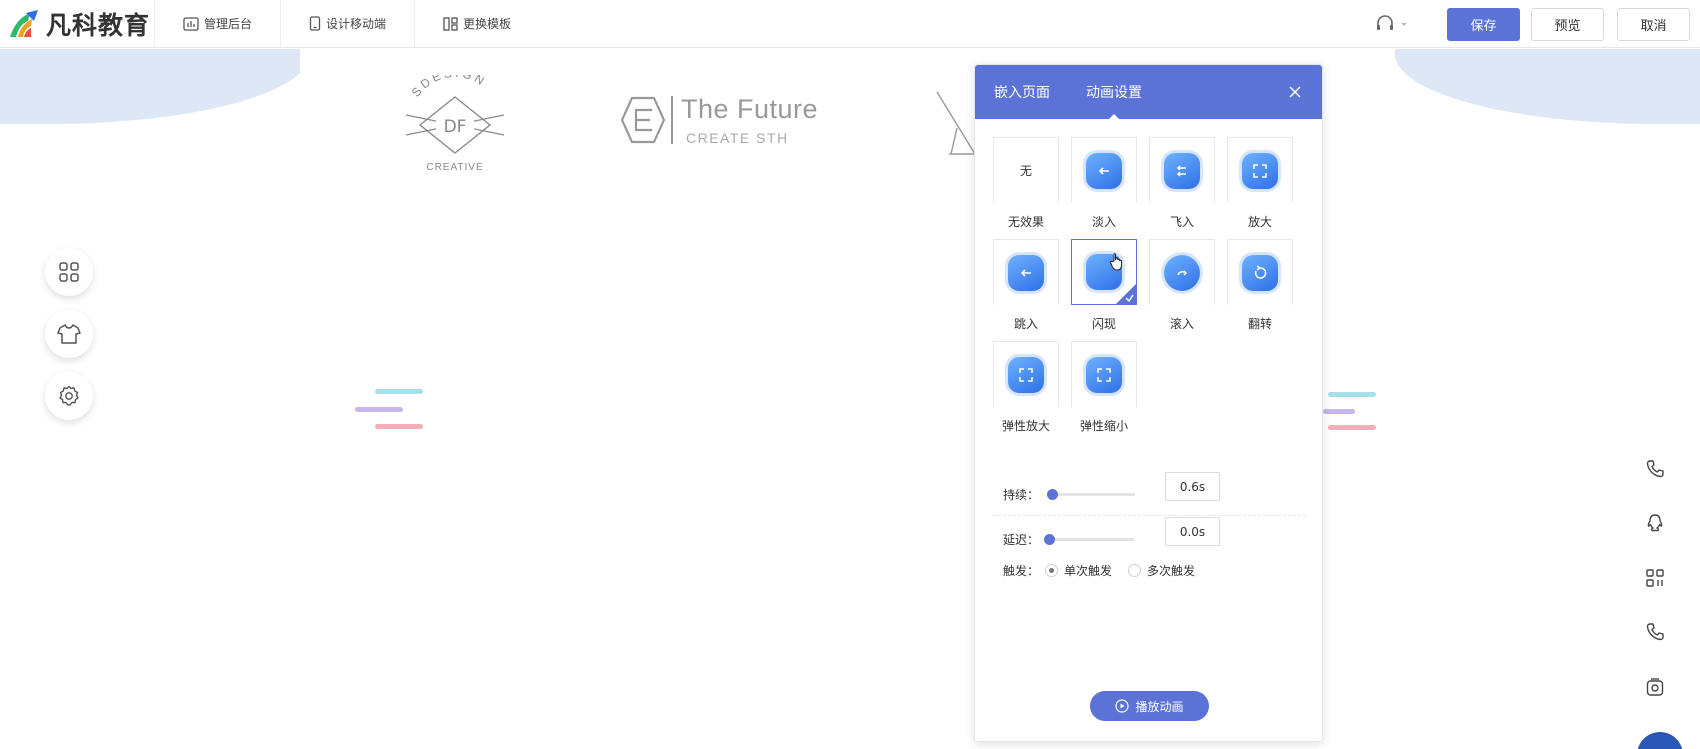 This screenshot has width=1700, height=749. I want to click on play-animation-button: 播放动画, so click(1149, 706).